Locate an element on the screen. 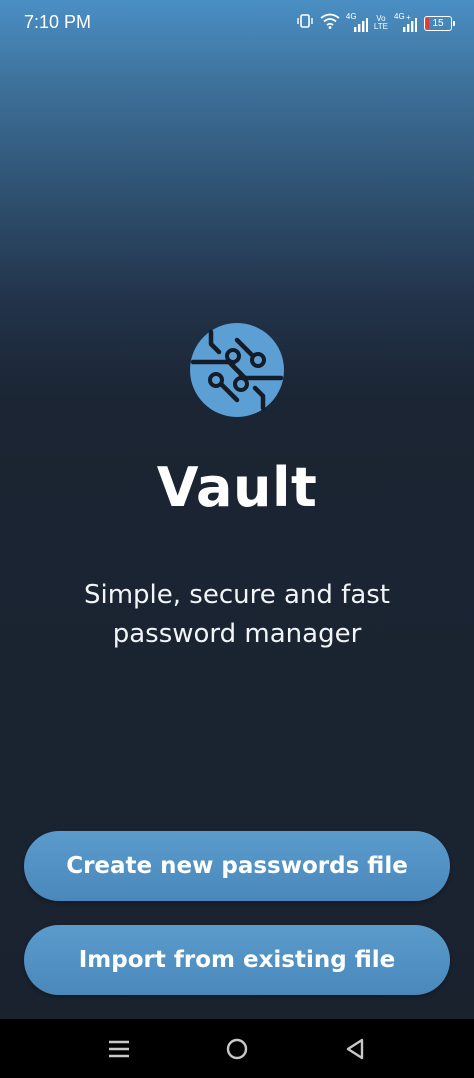  menu-icon is located at coordinates (119, 1048).